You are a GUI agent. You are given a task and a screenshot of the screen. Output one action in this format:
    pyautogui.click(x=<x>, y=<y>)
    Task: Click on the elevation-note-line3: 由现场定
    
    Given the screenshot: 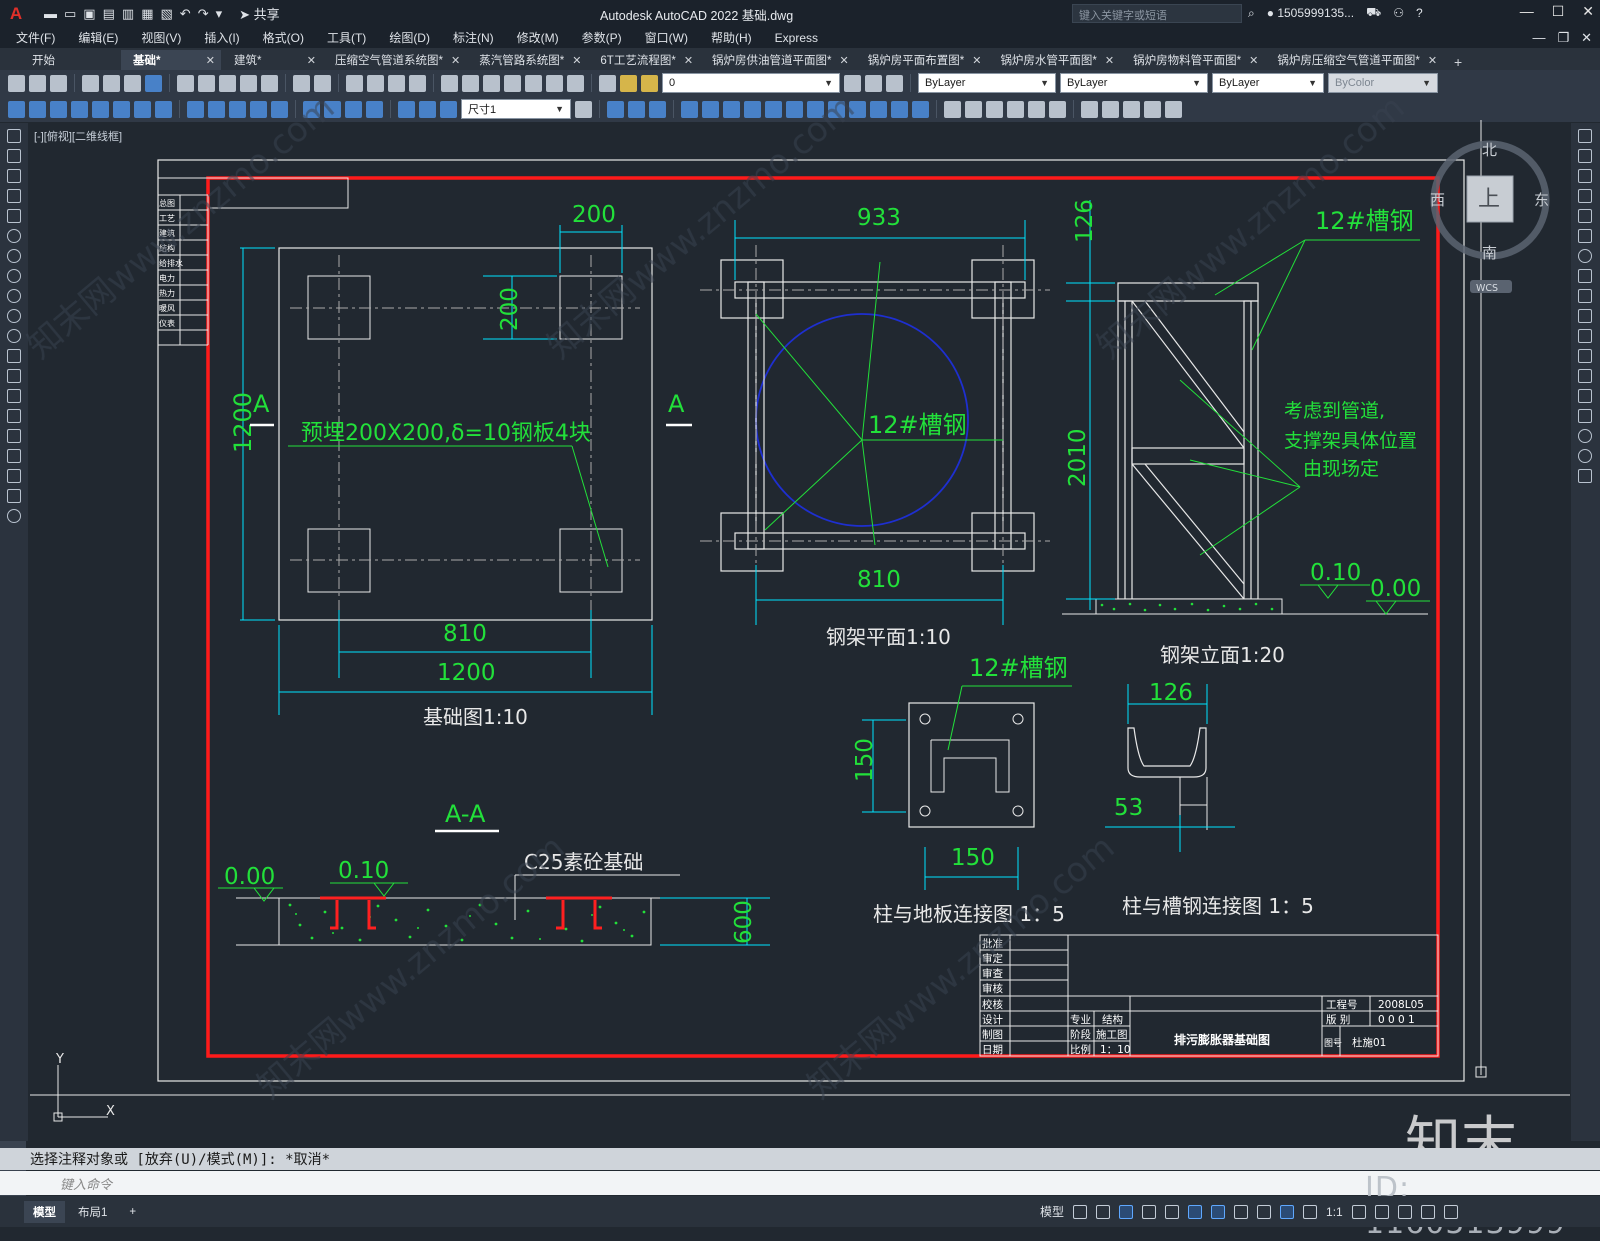 What is the action you would take?
    pyautogui.click(x=1341, y=469)
    